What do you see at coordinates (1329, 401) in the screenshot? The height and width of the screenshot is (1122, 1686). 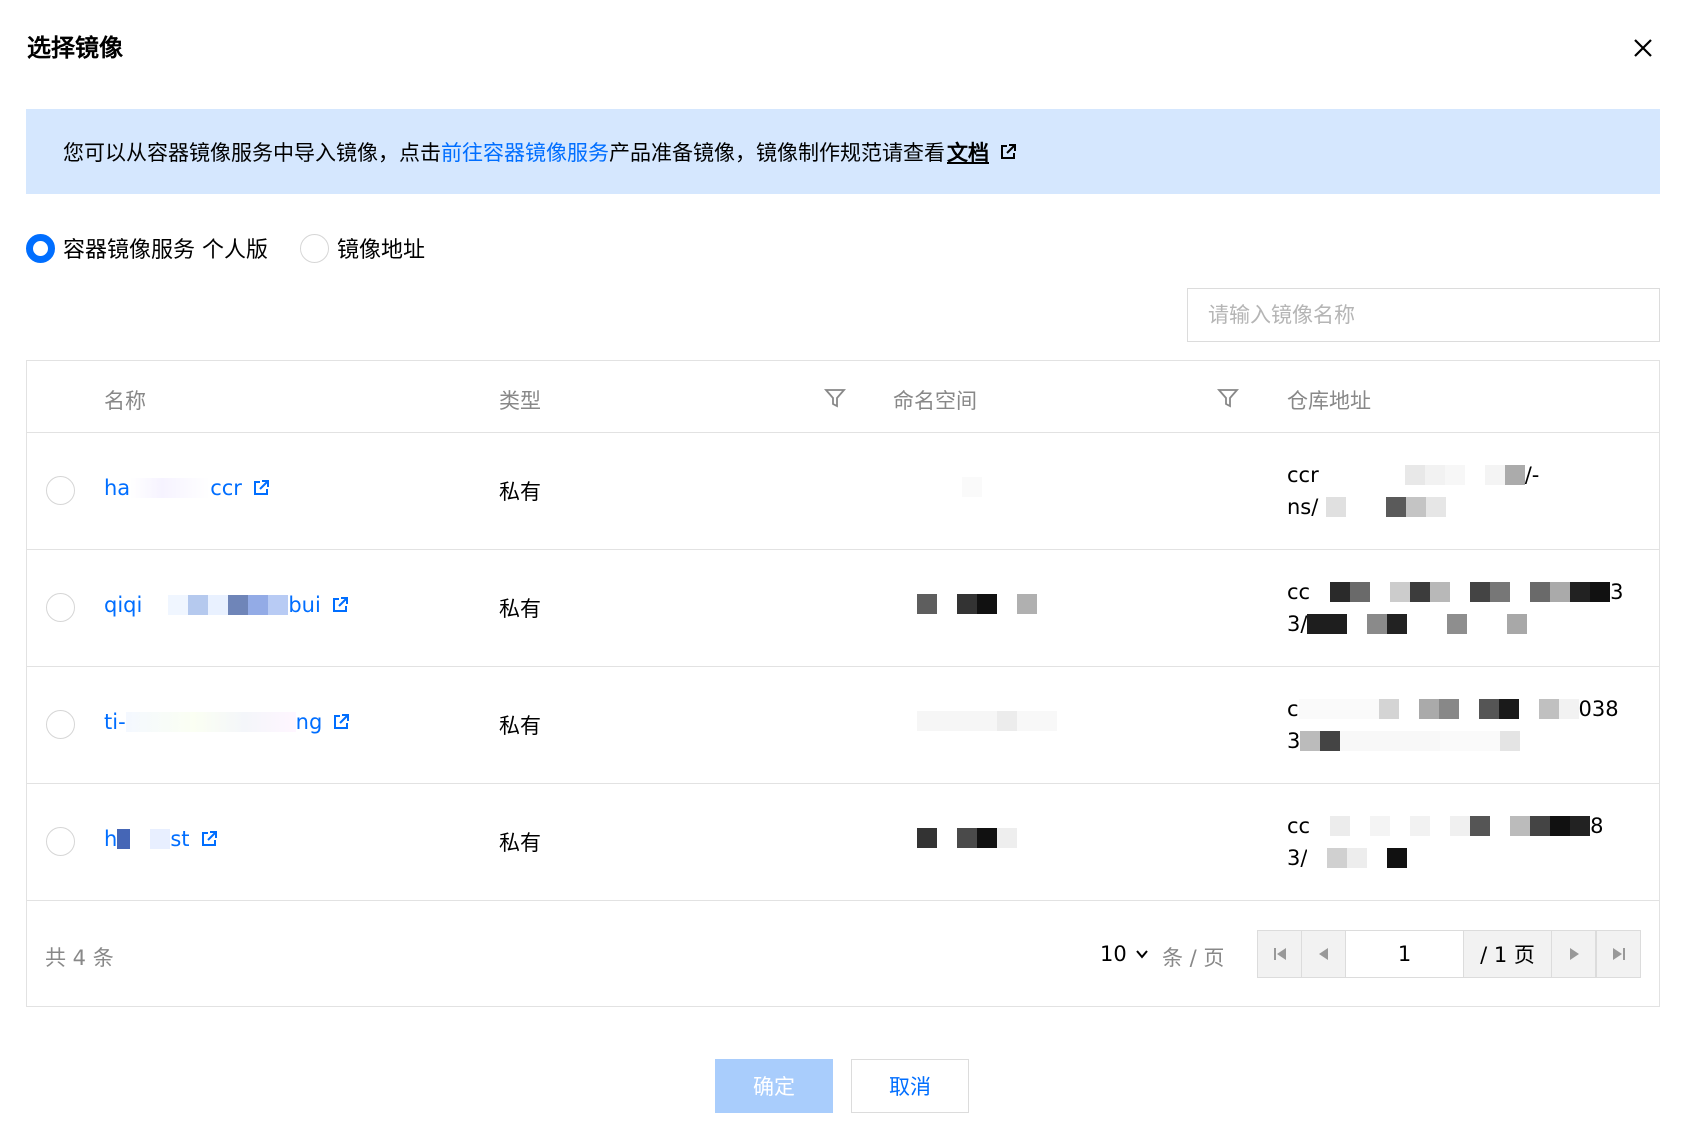 I see `column-header-repo: 仓库地址` at bounding box center [1329, 401].